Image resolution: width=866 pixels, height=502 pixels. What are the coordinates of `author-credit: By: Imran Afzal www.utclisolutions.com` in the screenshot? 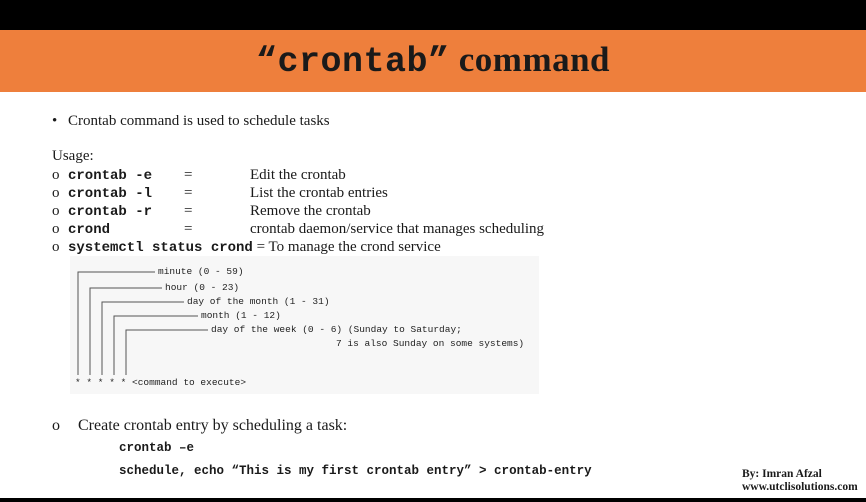 It's located at (800, 481).